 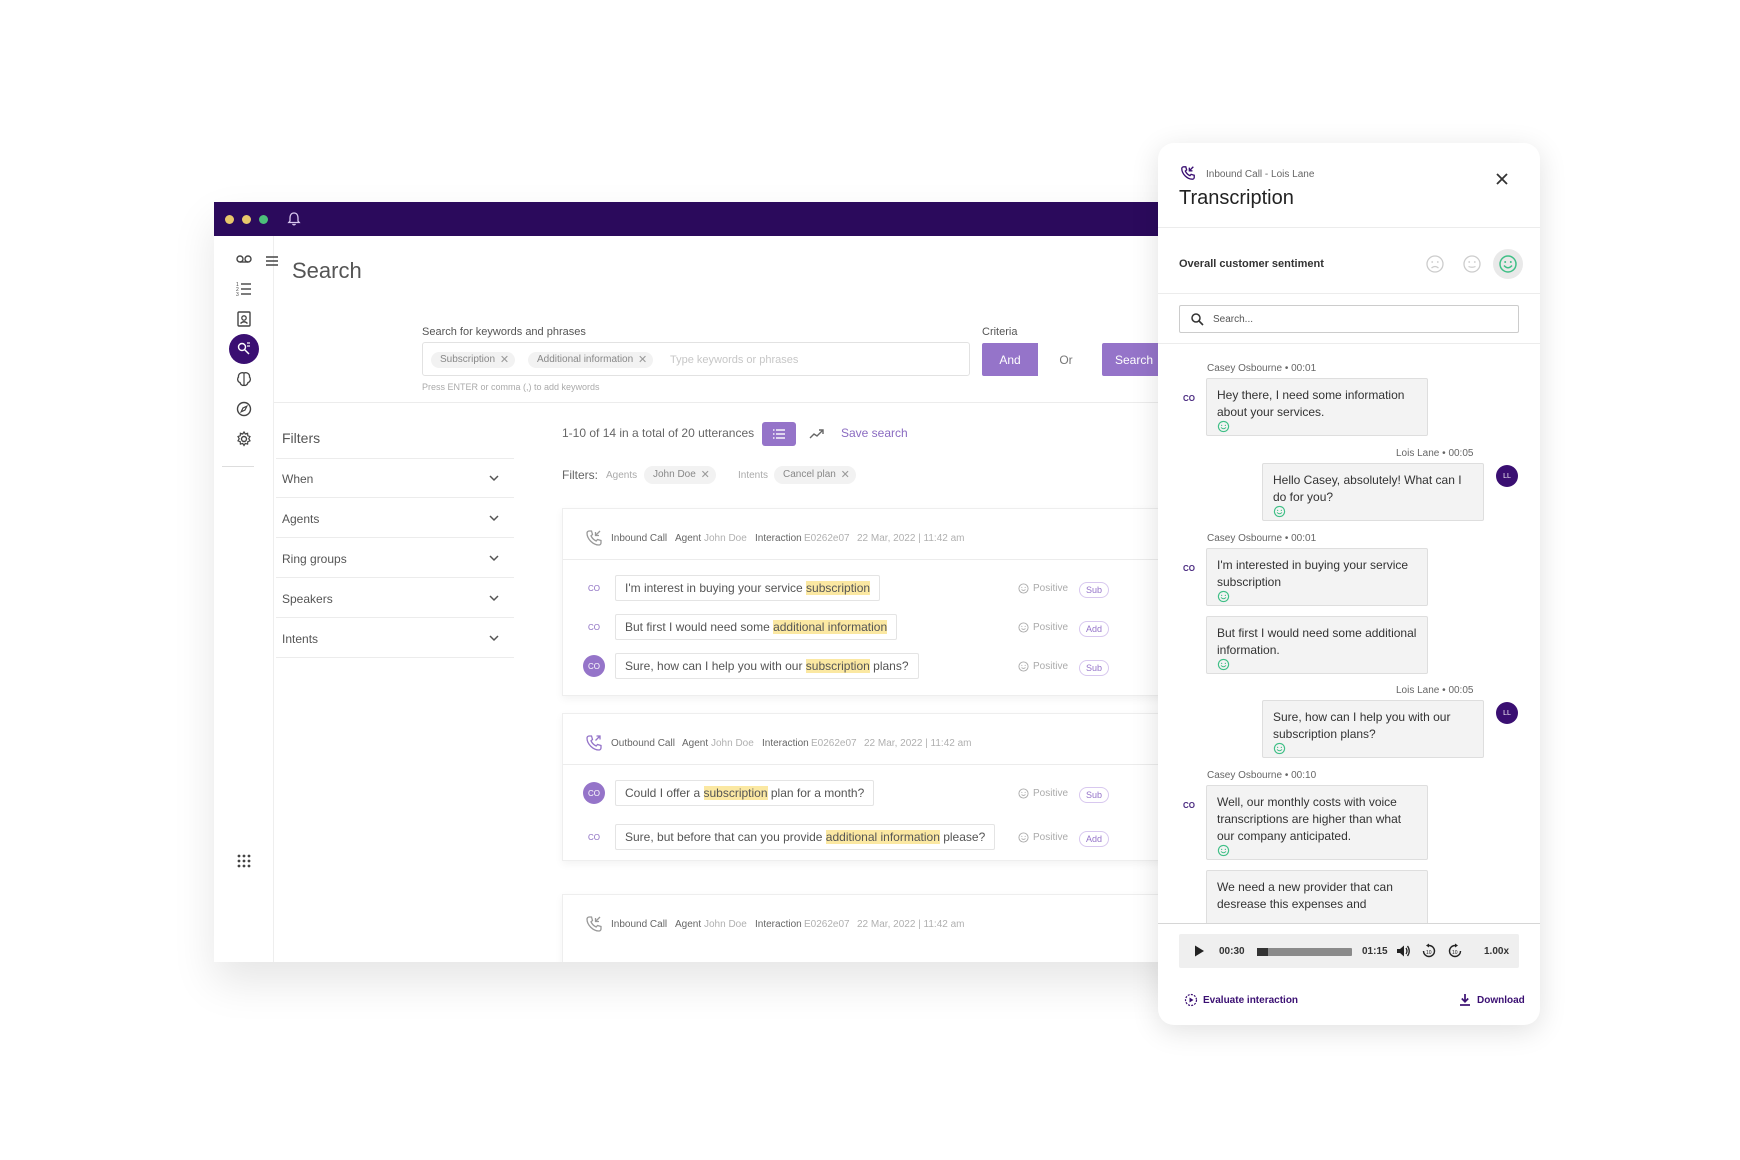 What do you see at coordinates (1010, 359) in the screenshot?
I see `criteria-and-button: And` at bounding box center [1010, 359].